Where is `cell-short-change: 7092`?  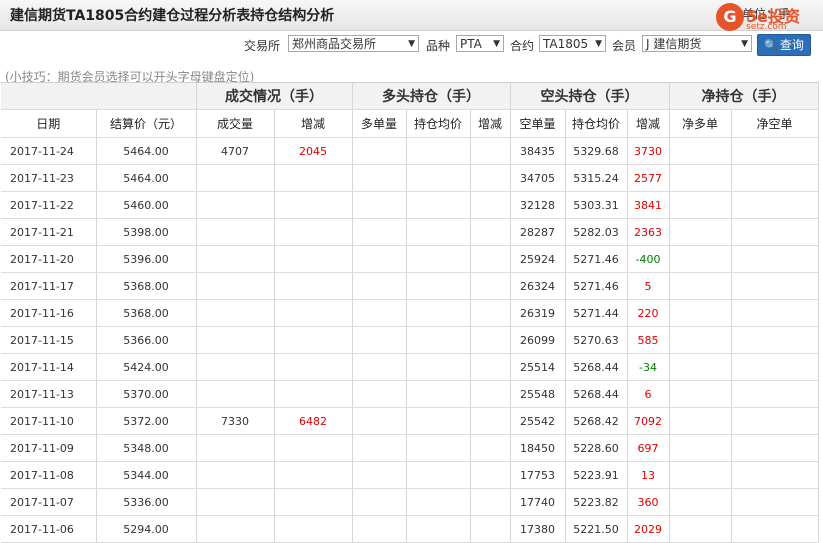 cell-short-change: 7092 is located at coordinates (648, 421).